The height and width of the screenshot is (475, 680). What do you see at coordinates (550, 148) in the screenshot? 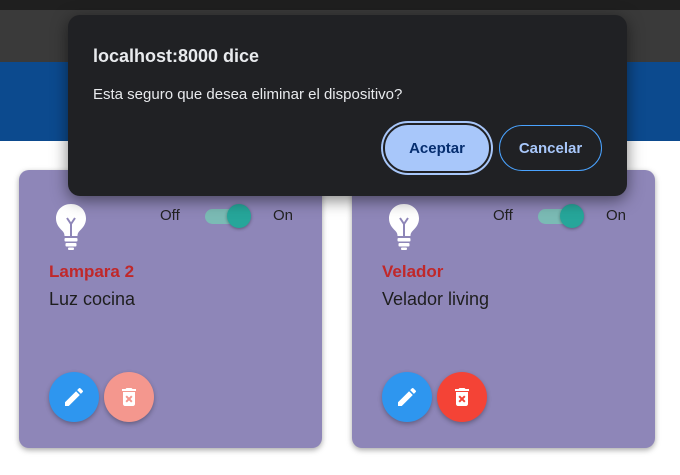
I see `cancel-button: Cancelar` at bounding box center [550, 148].